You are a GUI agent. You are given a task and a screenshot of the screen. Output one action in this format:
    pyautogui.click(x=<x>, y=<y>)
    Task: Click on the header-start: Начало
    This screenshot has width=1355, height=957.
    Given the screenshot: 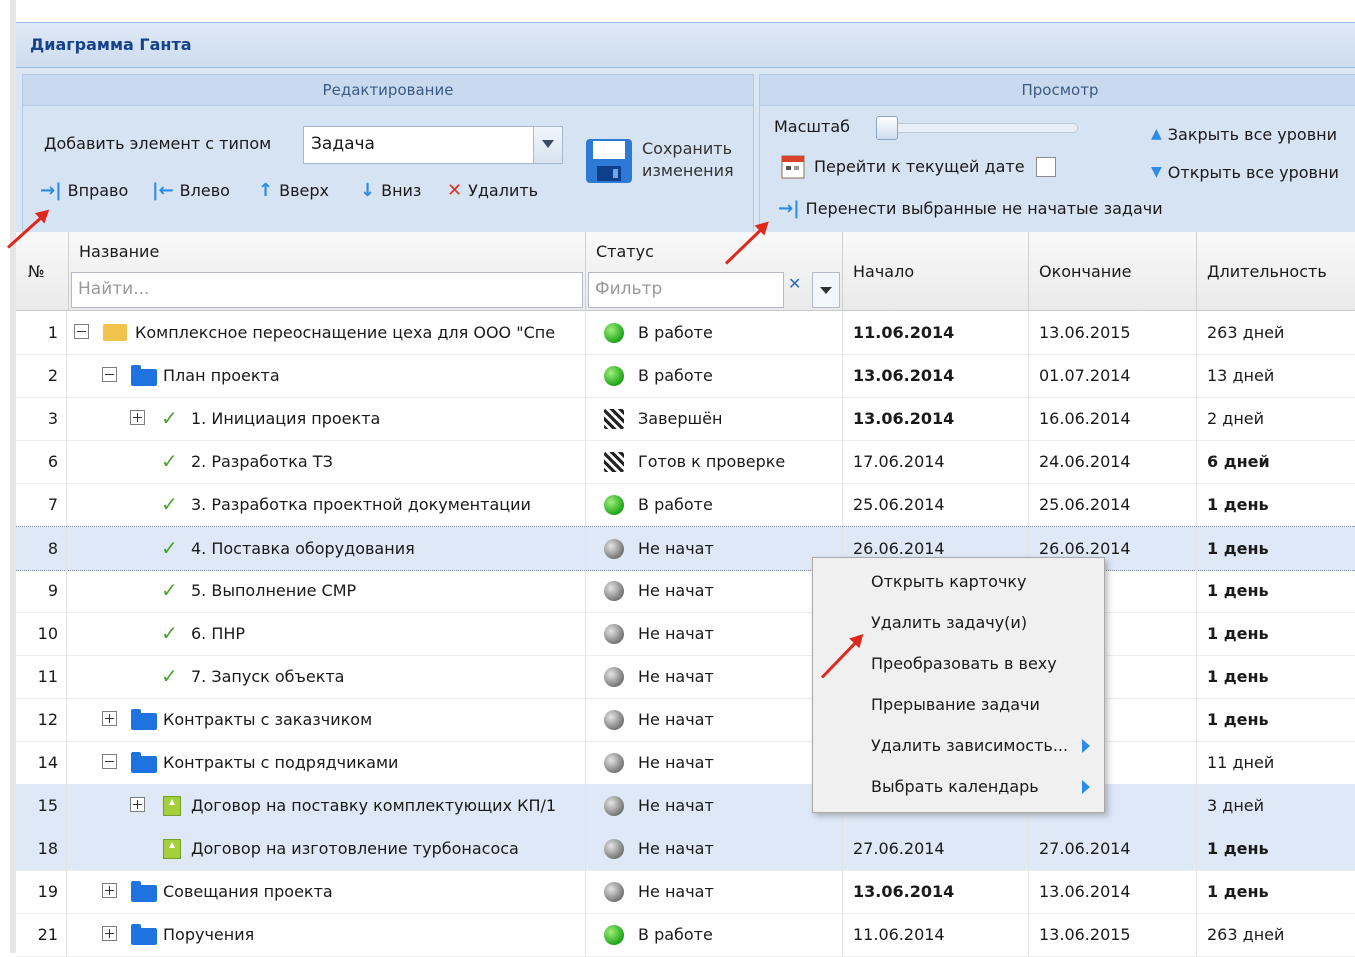 What is the action you would take?
    pyautogui.click(x=936, y=271)
    